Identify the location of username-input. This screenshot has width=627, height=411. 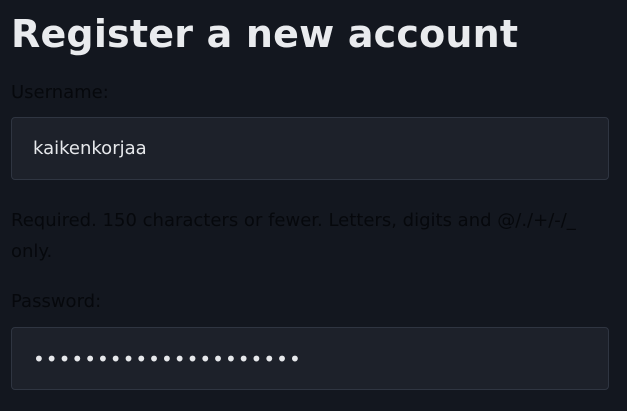
(310, 148).